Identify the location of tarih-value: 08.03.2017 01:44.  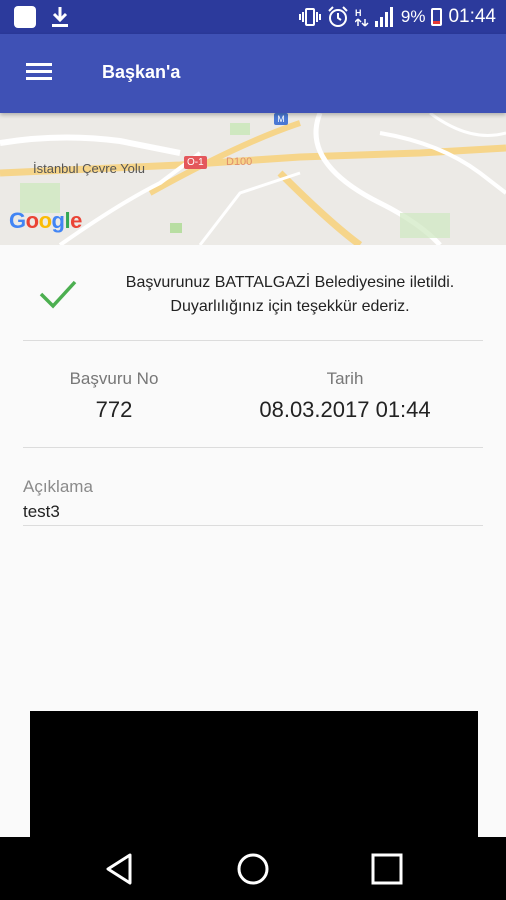
(345, 409).